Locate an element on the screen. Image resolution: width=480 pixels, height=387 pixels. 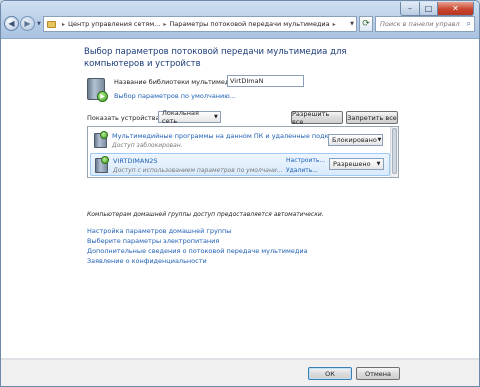
device-title: VIRTDIMAN2S is located at coordinates (135, 161).